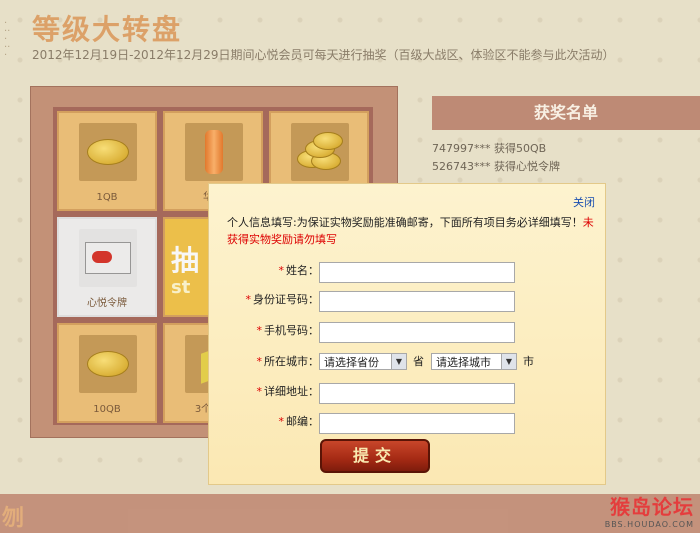  Describe the element at coordinates (299, 421) in the screenshot. I see `zip-label: * 邮编：` at that location.